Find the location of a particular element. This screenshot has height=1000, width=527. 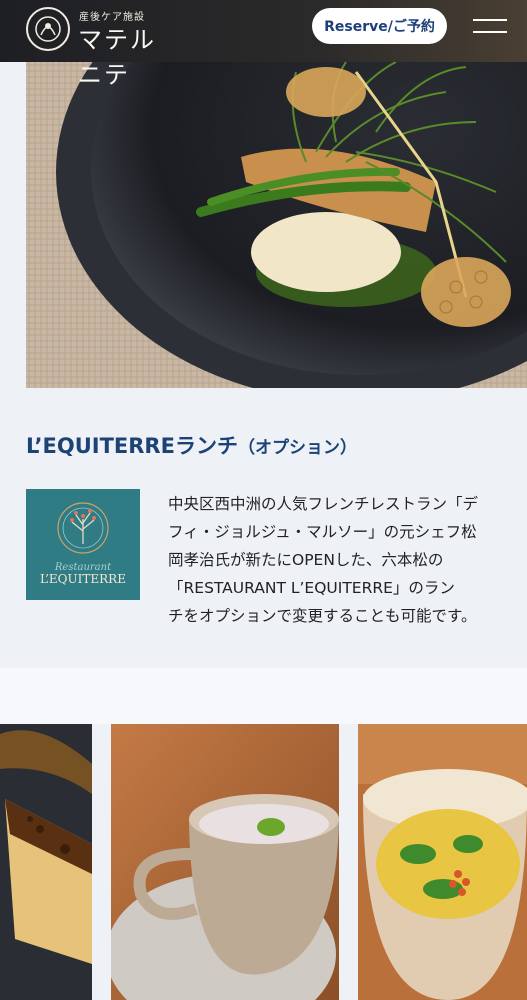

site-header: 産後ケア施設 マテルニテ Reserve/ご予約 is located at coordinates (263, 44).